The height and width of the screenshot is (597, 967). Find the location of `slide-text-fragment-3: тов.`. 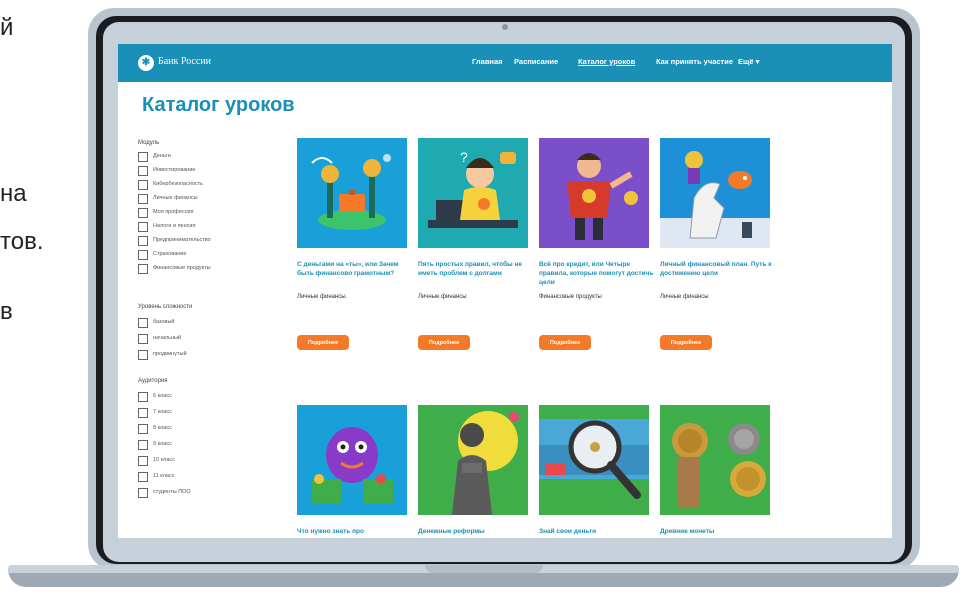

slide-text-fragment-3: тов. is located at coordinates (22, 241).